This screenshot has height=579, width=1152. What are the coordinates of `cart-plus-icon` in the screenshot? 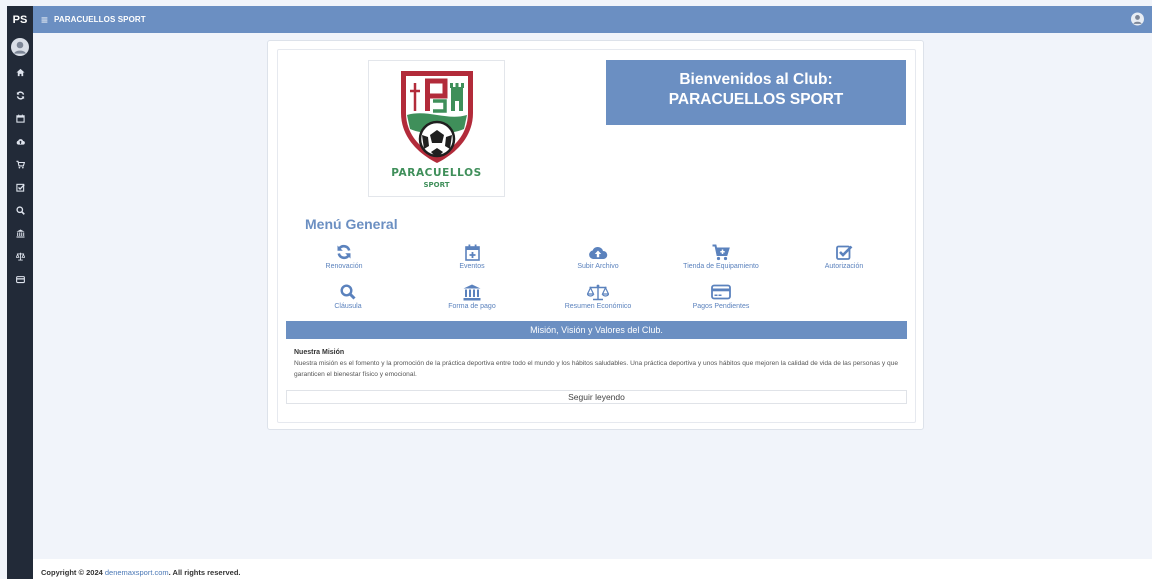 It's located at (721, 252).